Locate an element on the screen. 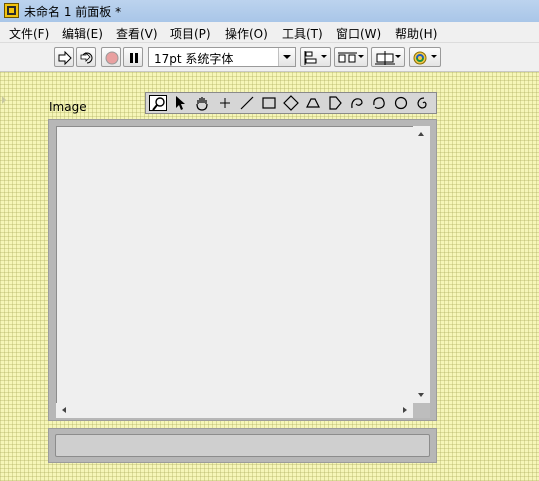  oval-tool is located at coordinates (401, 103).